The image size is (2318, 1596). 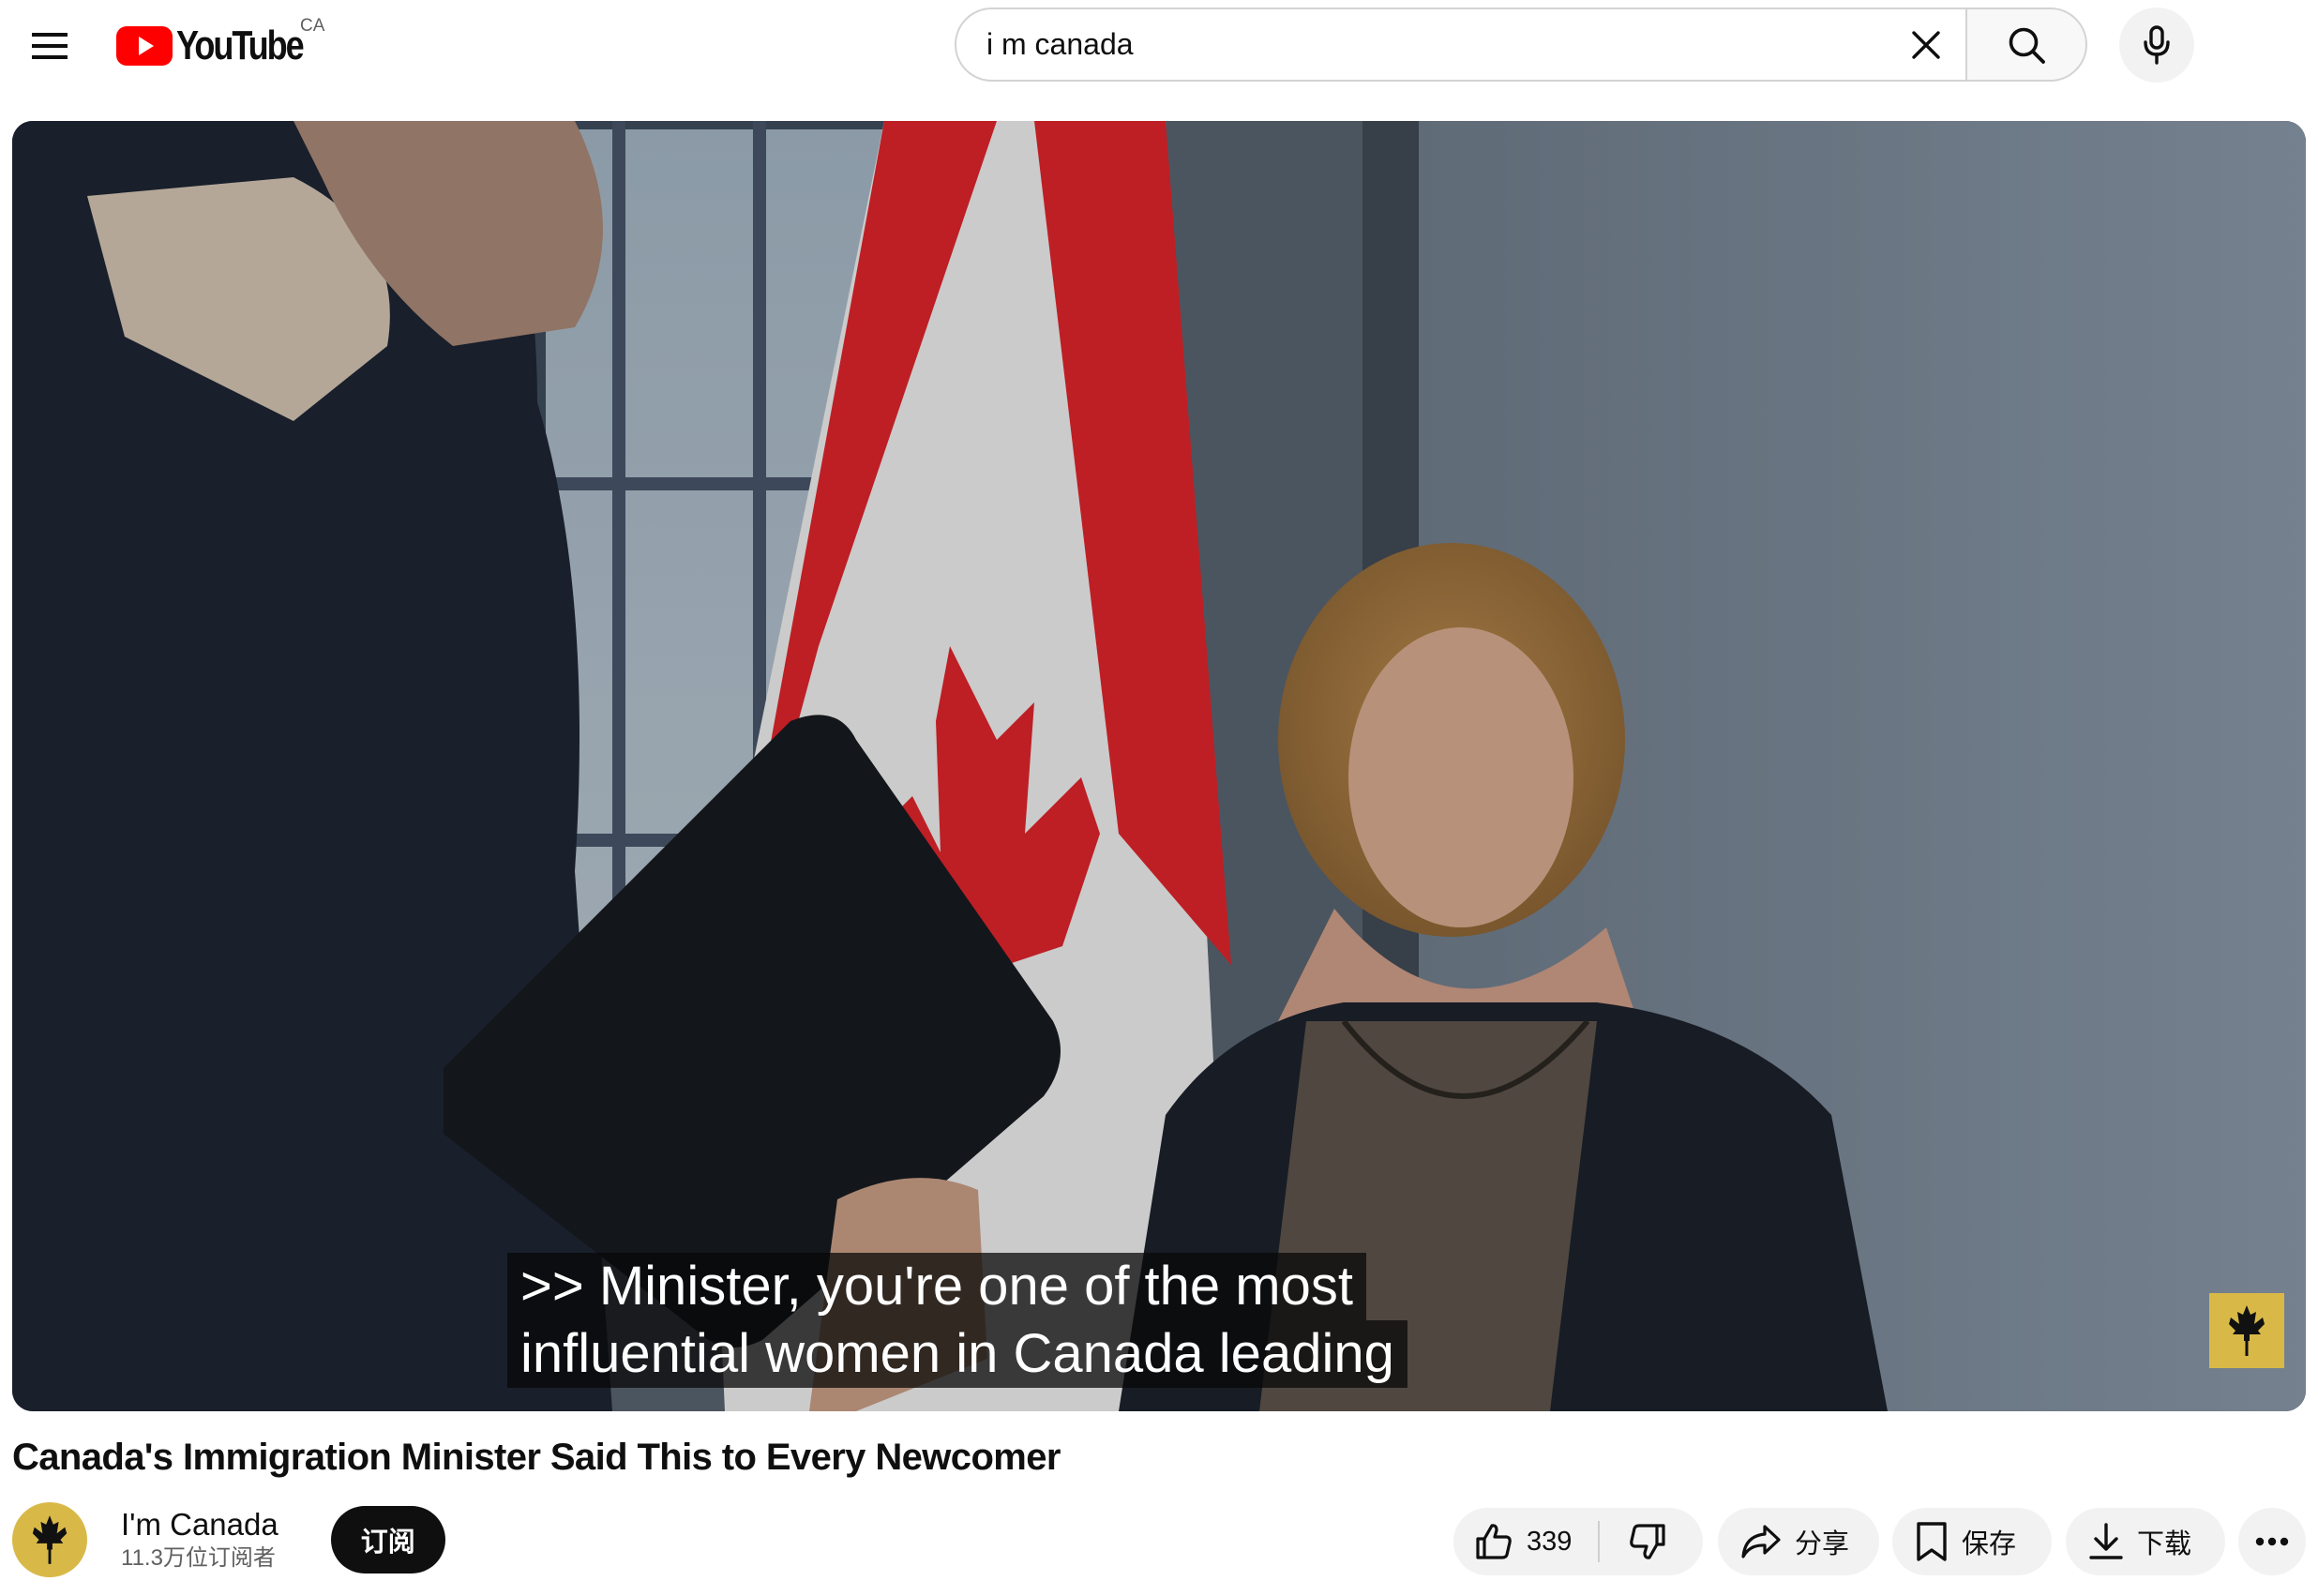 I want to click on logo-wordmark: YouTube, so click(x=240, y=45).